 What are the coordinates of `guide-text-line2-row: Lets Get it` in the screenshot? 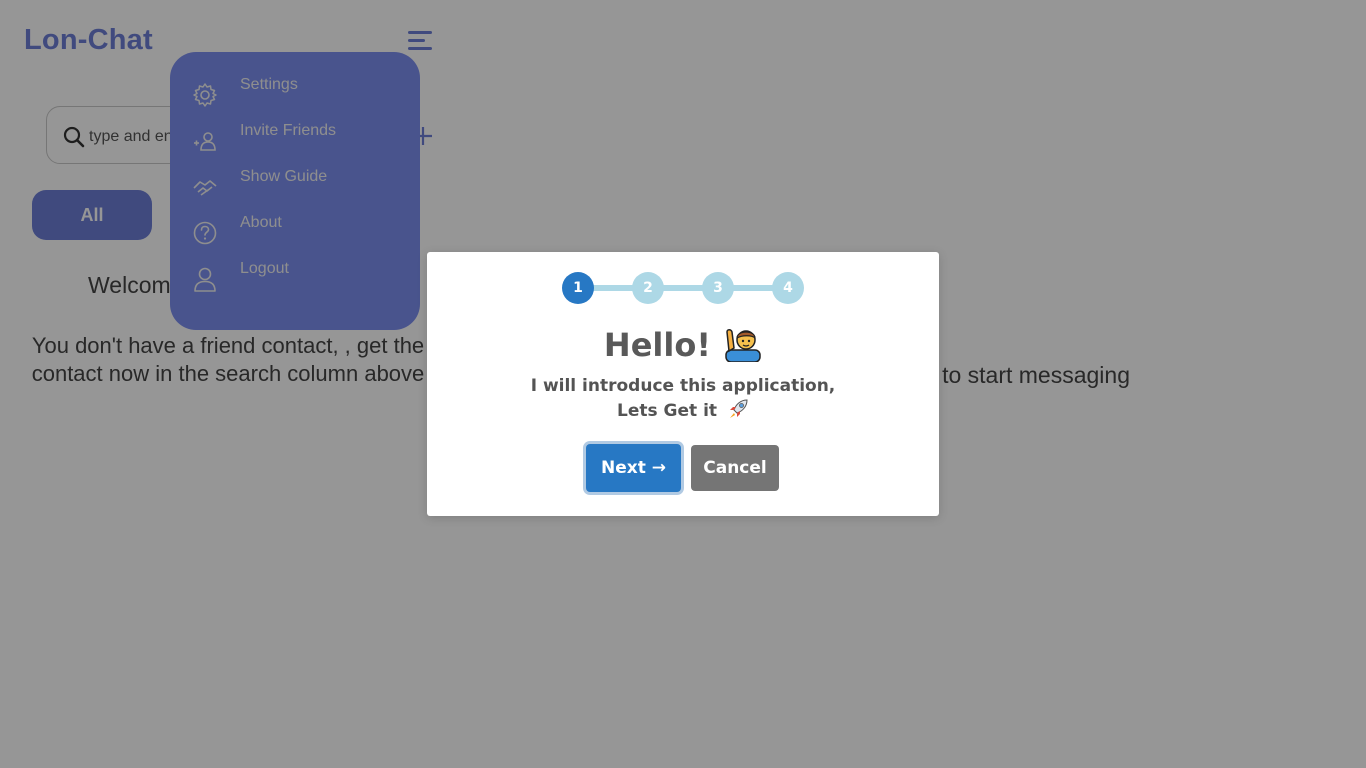 It's located at (683, 410).